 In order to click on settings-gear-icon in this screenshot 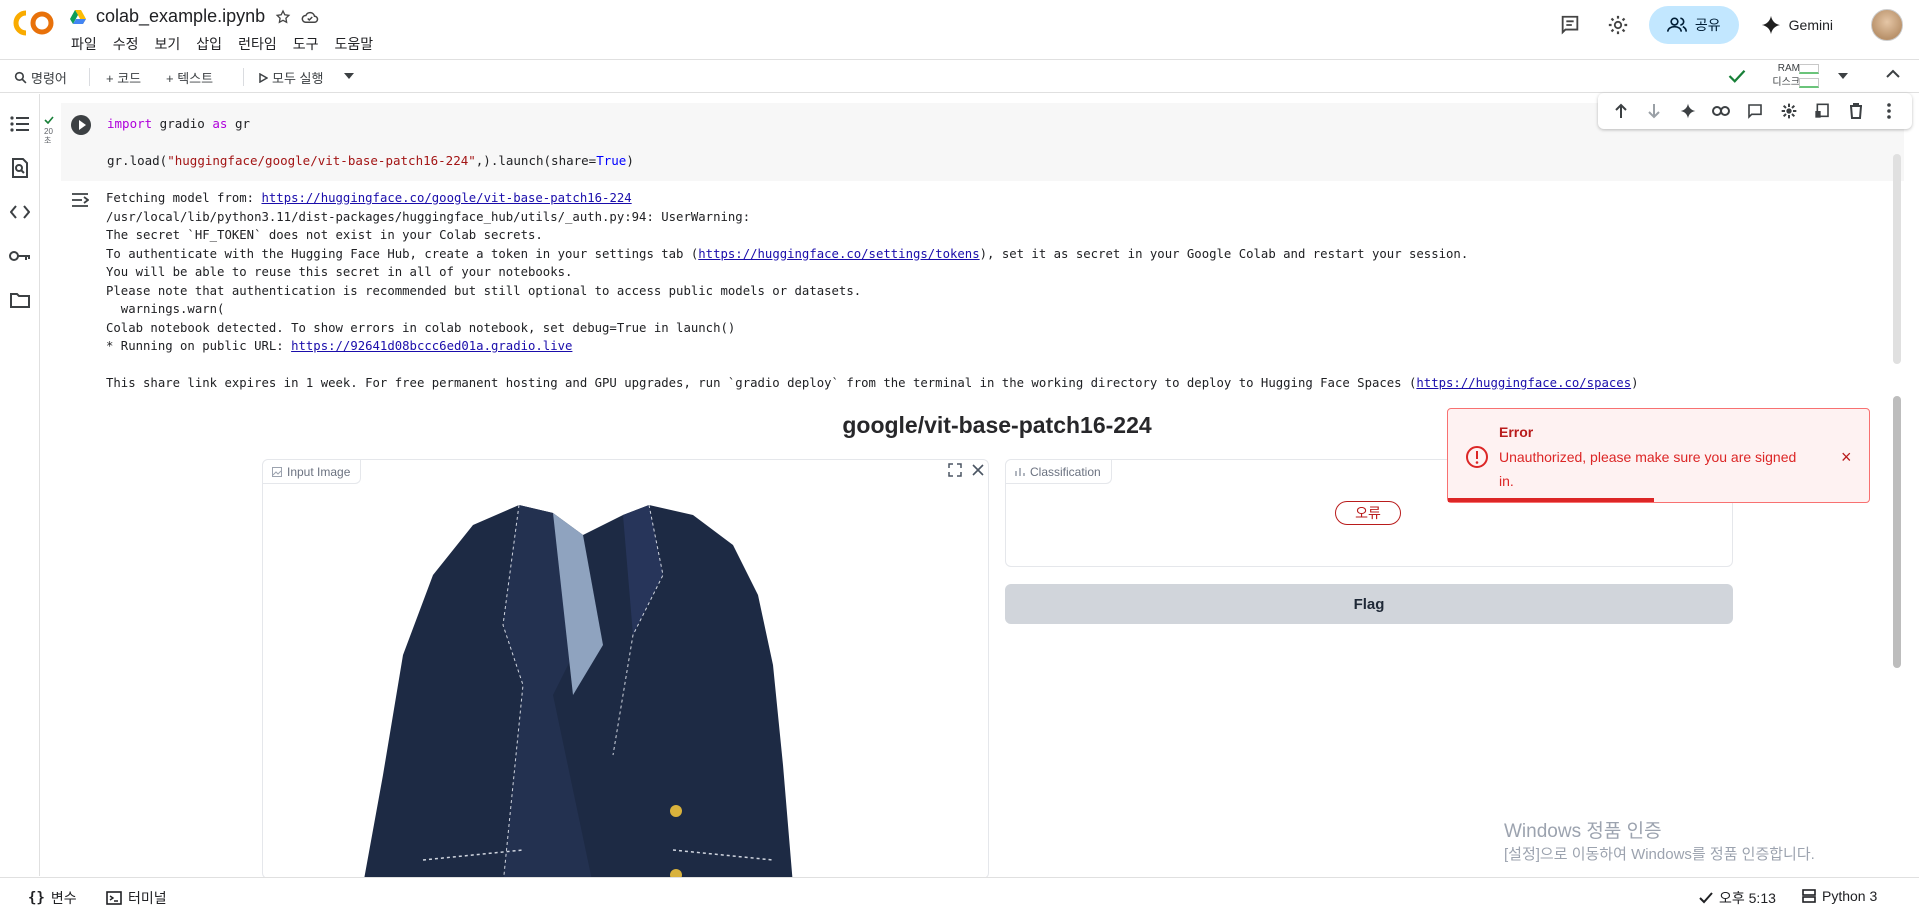, I will do `click(1618, 25)`.